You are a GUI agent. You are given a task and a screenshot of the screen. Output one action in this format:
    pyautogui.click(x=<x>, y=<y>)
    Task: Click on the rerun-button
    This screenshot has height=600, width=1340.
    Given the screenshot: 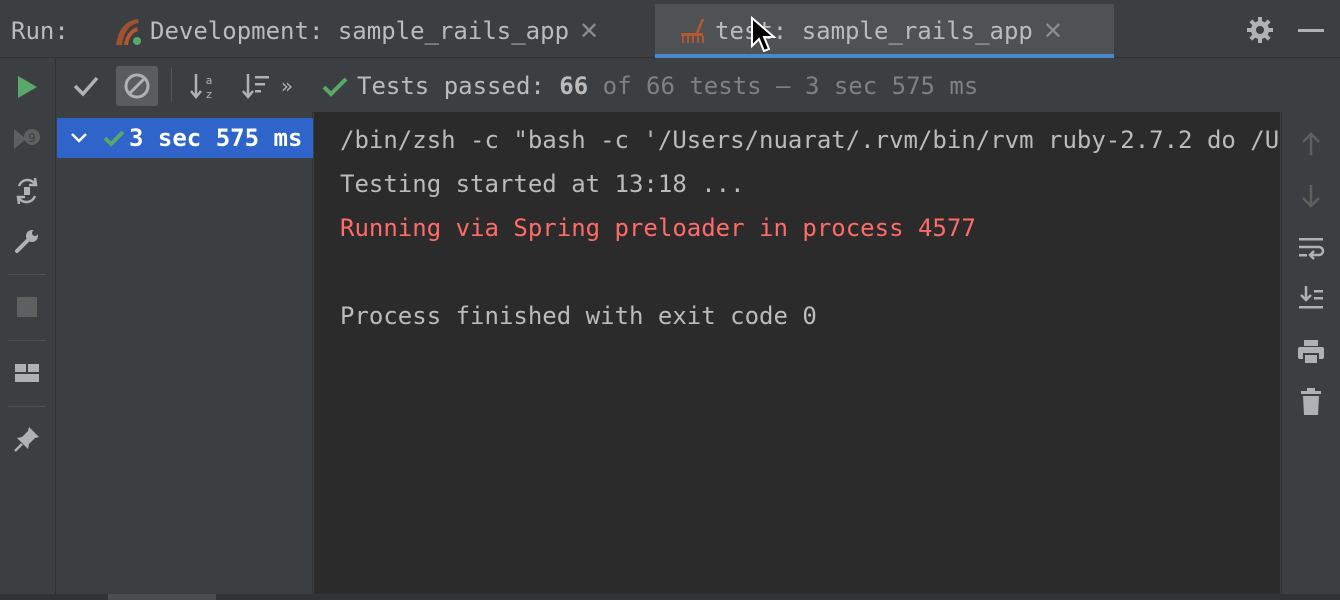 What is the action you would take?
    pyautogui.click(x=27, y=87)
    